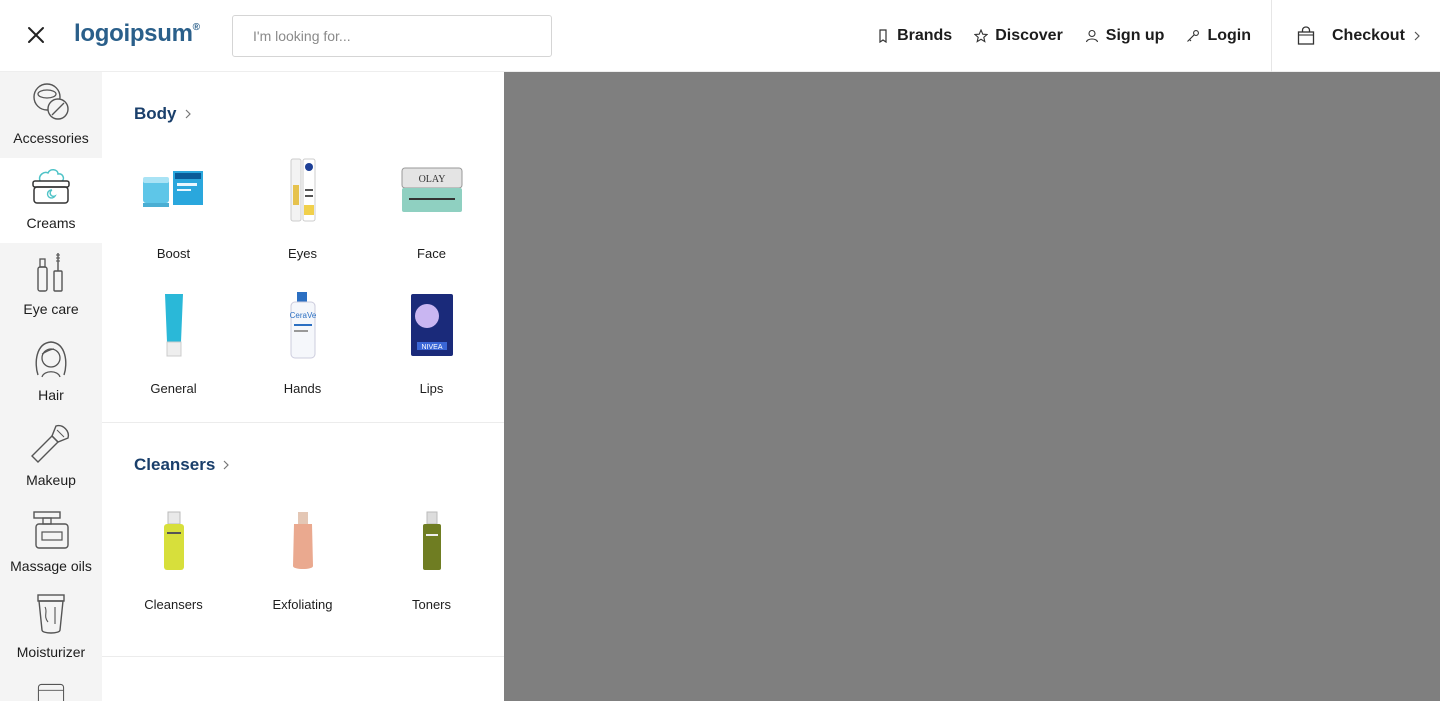  What do you see at coordinates (51, 480) in the screenshot?
I see `rail-label-makeup: Makeup` at bounding box center [51, 480].